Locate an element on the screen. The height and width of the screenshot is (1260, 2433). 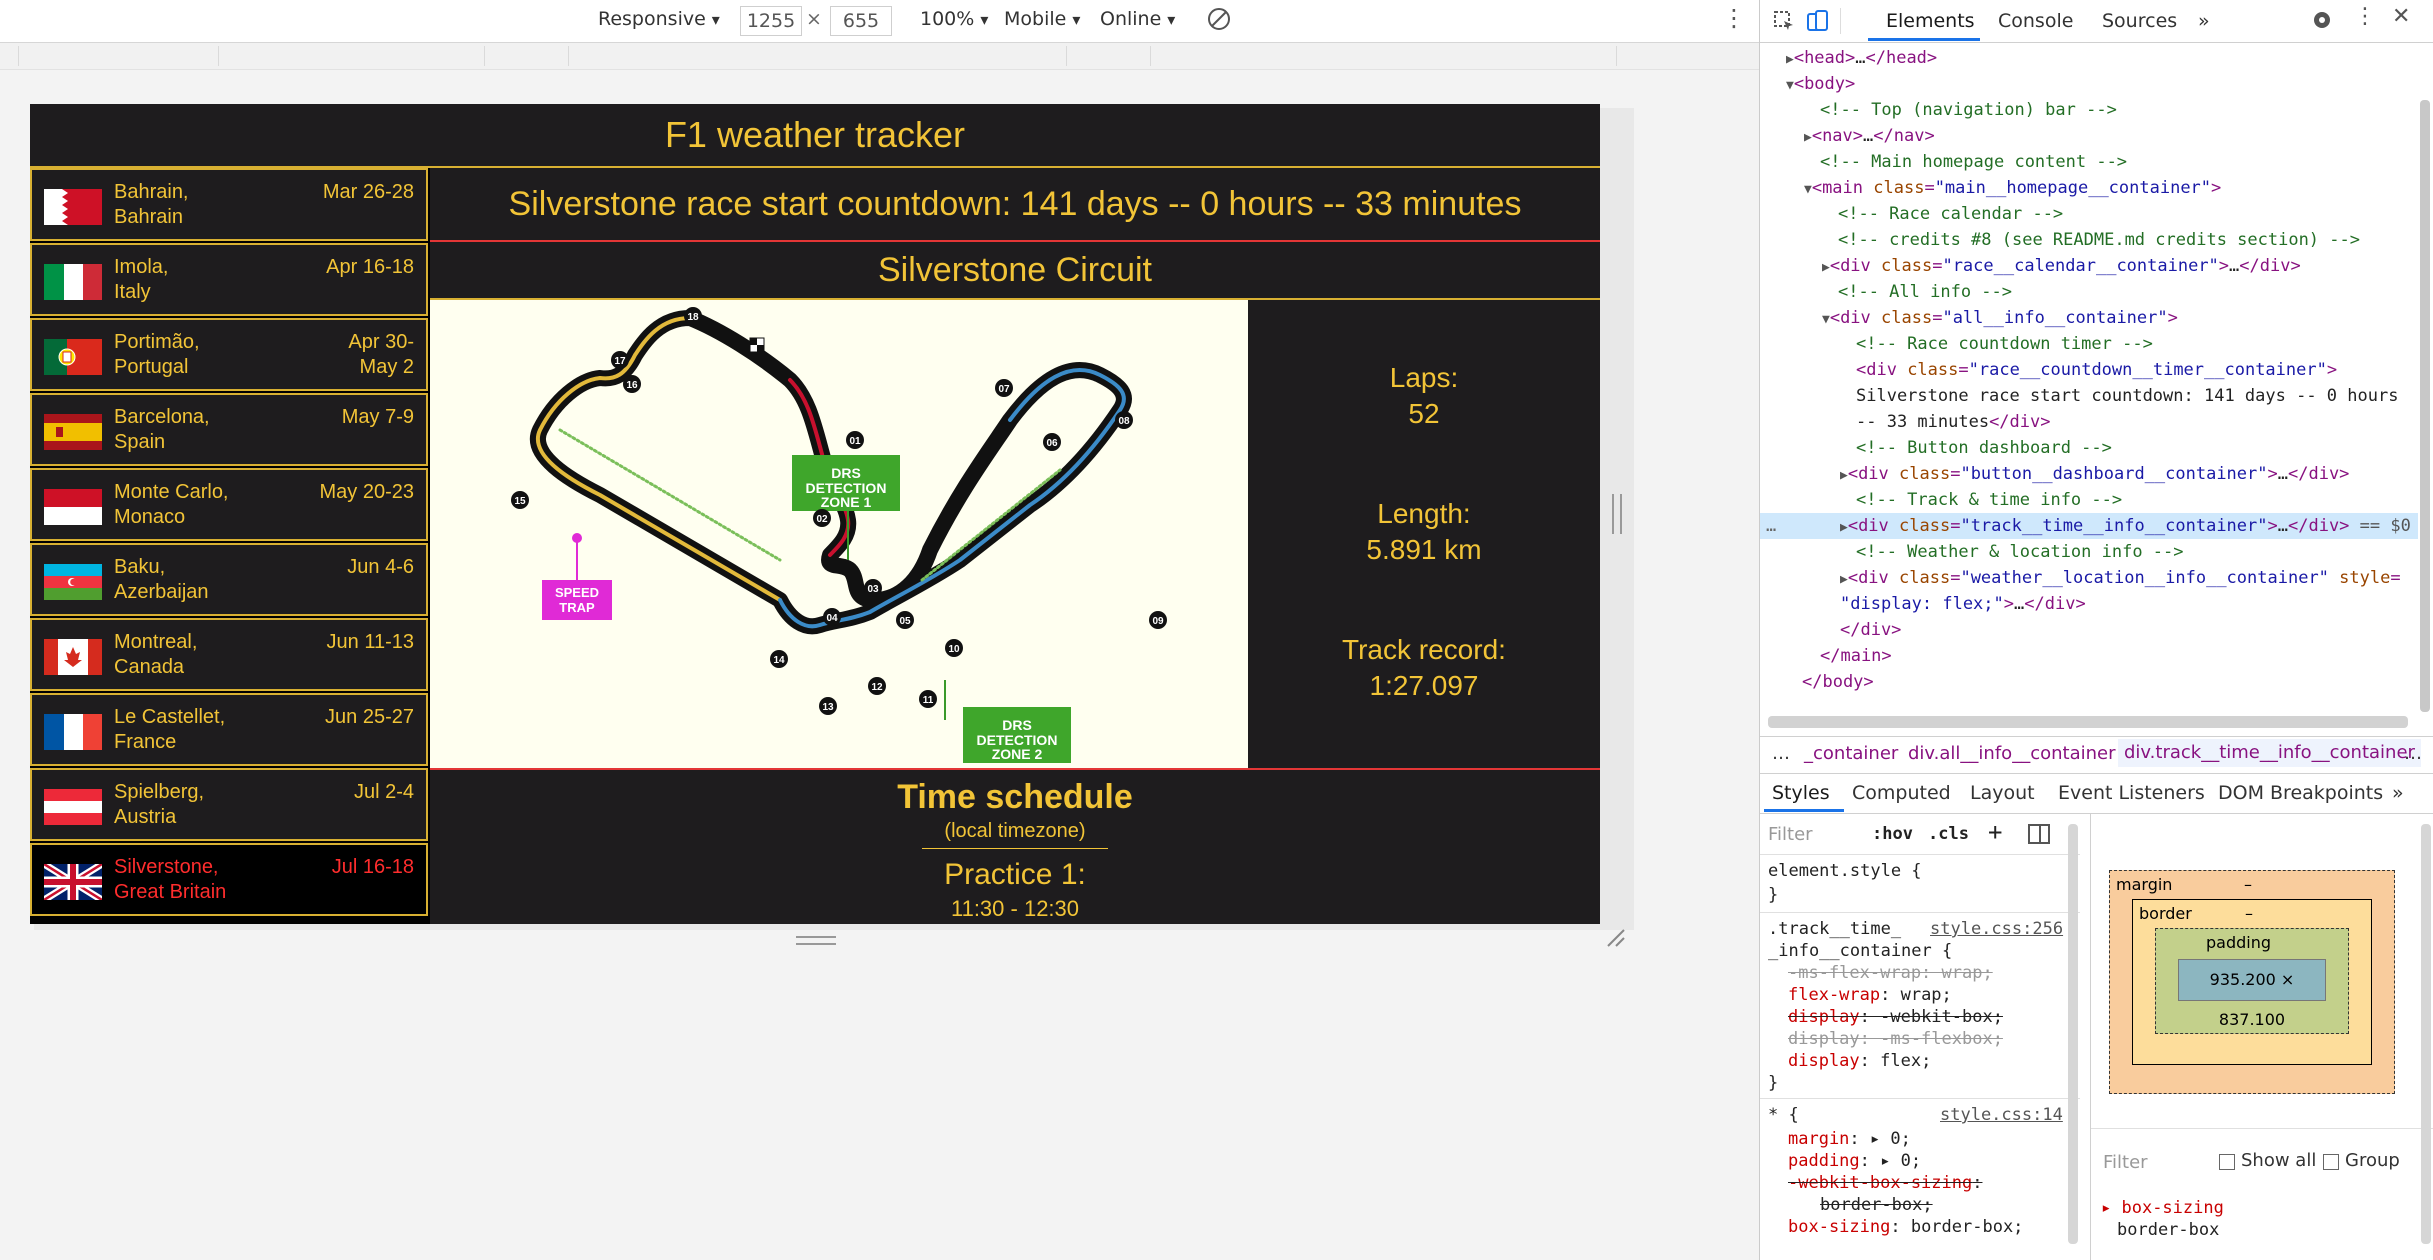
tab-event-listeners: Event Listeners is located at coordinates (2131, 793).